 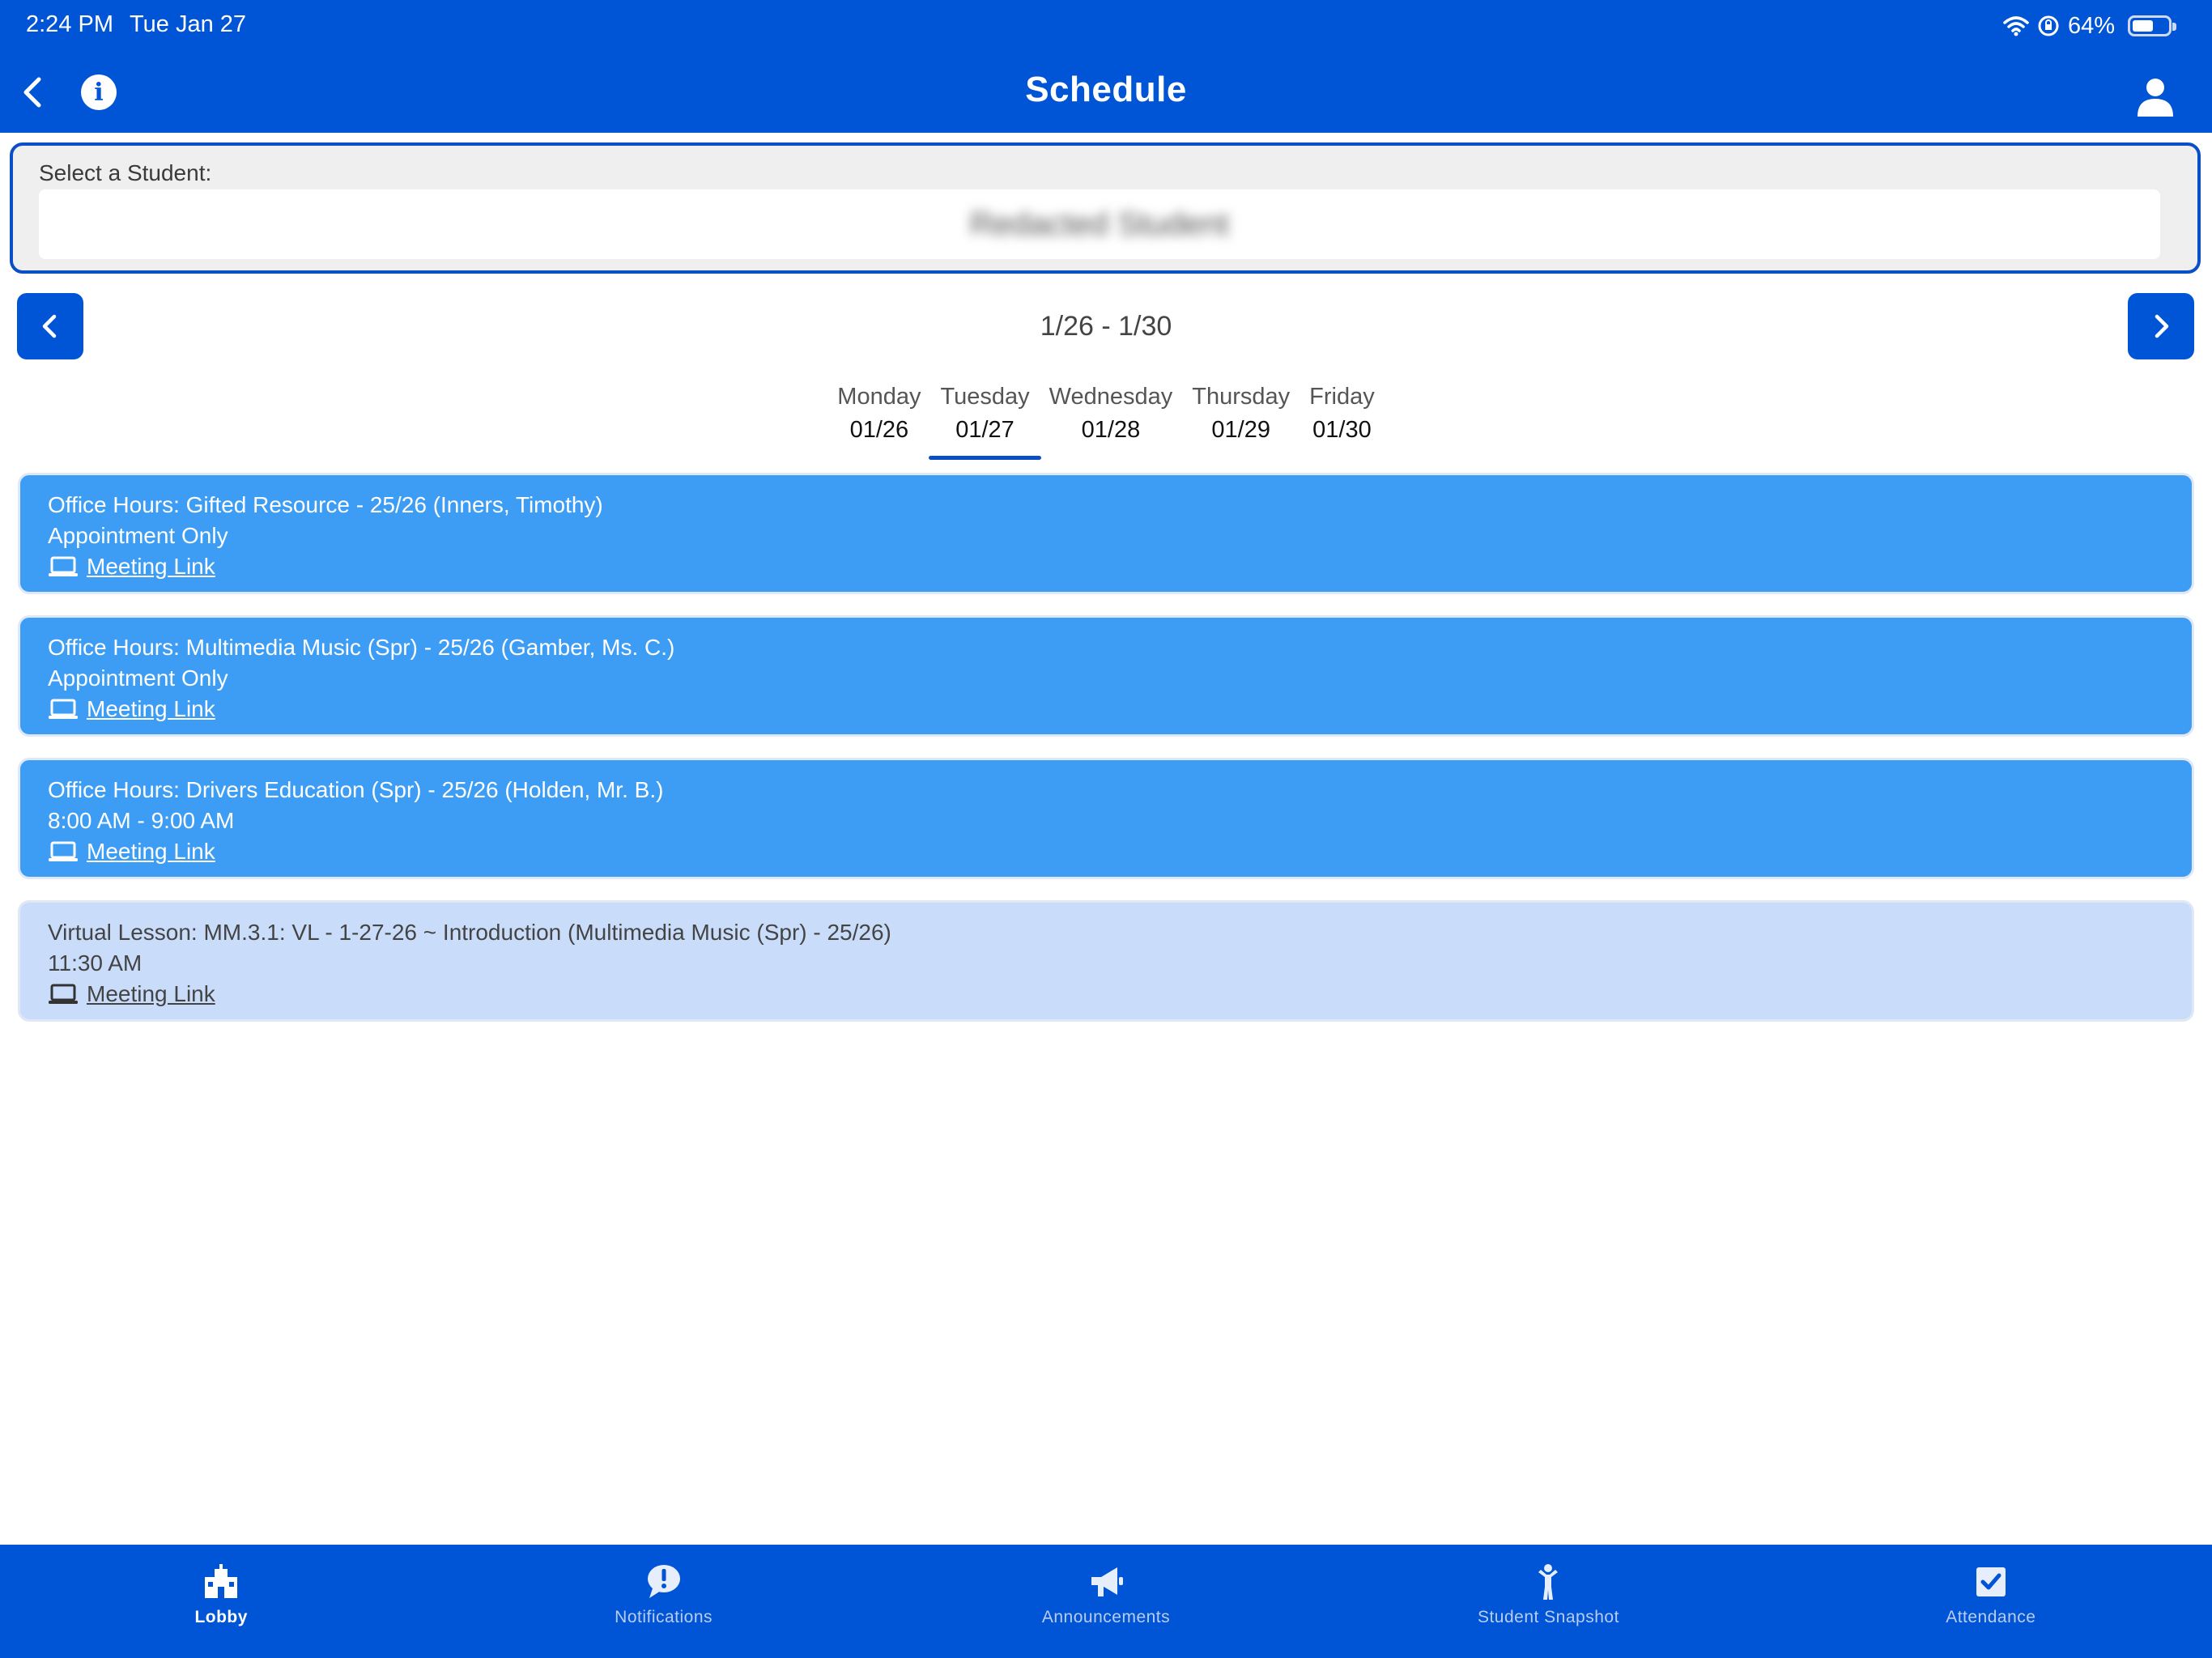 What do you see at coordinates (985, 430) in the screenshot?
I see `day-date: 01/27` at bounding box center [985, 430].